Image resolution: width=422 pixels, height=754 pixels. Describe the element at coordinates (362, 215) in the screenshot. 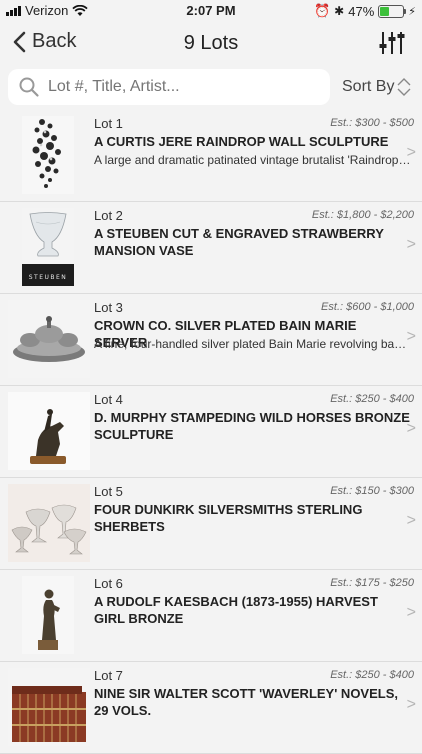

I see `lot-estimate: Est.: $1,800 - $2,200` at that location.